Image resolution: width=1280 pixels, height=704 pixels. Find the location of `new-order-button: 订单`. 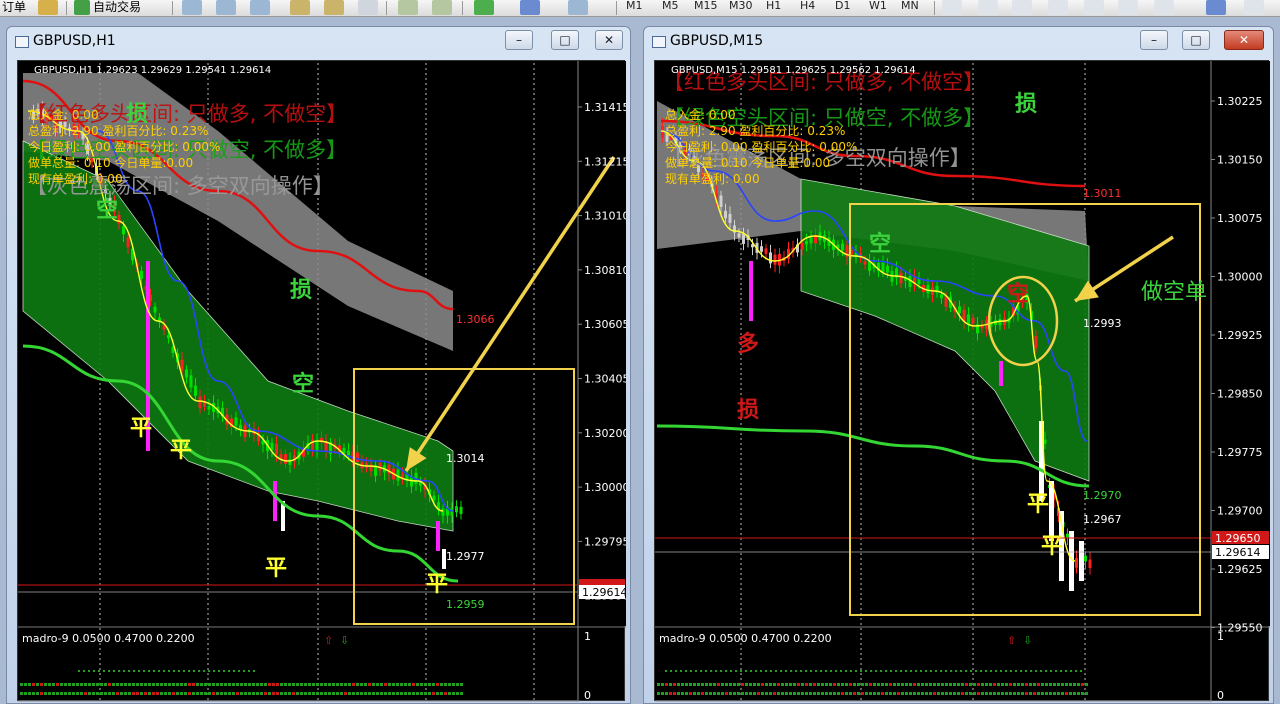

new-order-button: 订单 is located at coordinates (14, 8).